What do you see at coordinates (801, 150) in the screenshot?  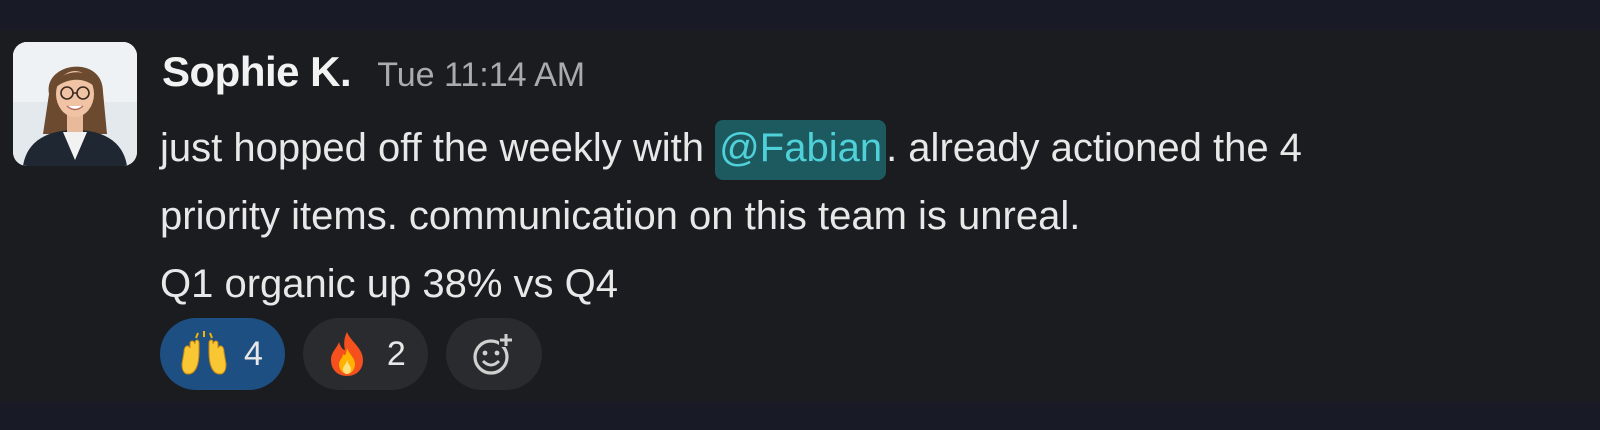 I see `user-mention: @Fabian` at bounding box center [801, 150].